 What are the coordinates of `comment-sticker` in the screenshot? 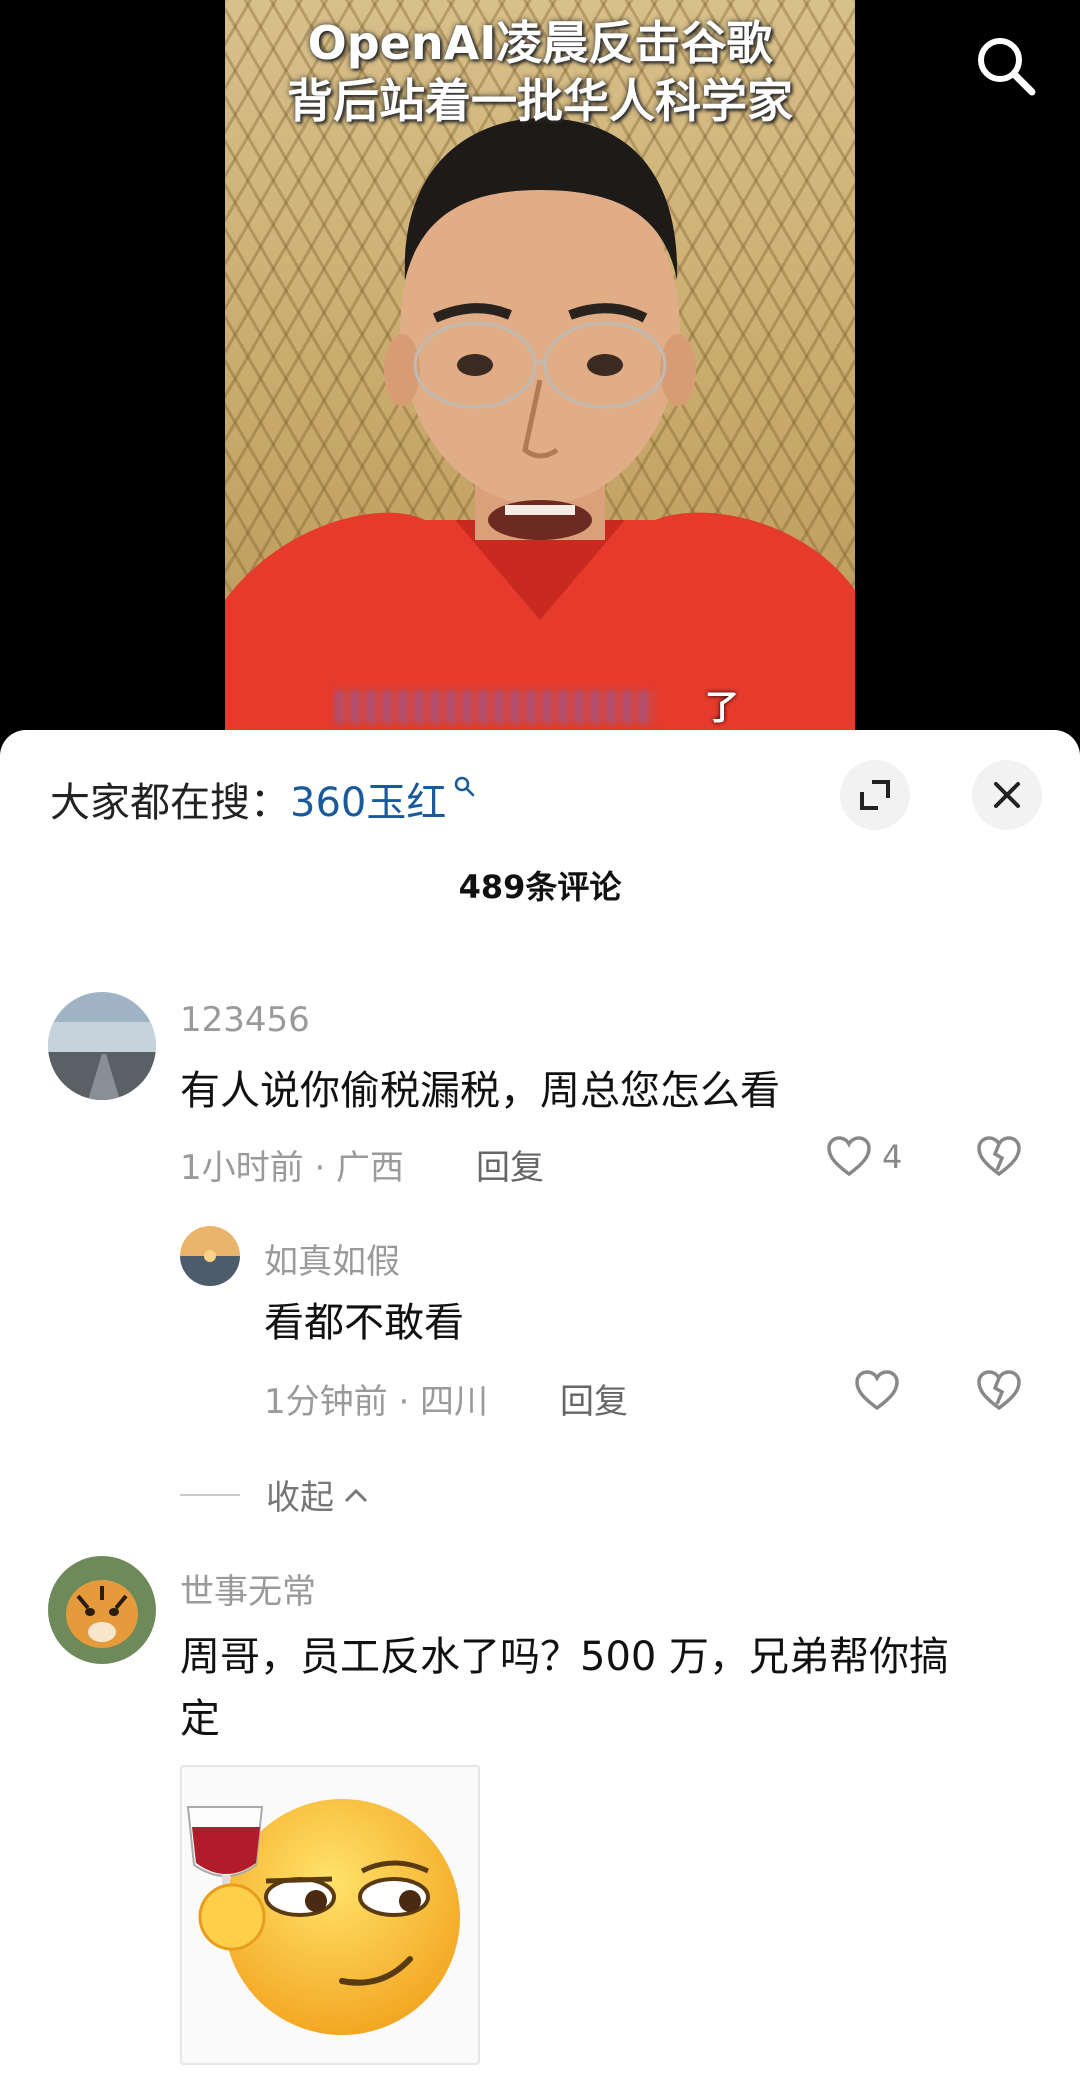 It's located at (330, 1915).